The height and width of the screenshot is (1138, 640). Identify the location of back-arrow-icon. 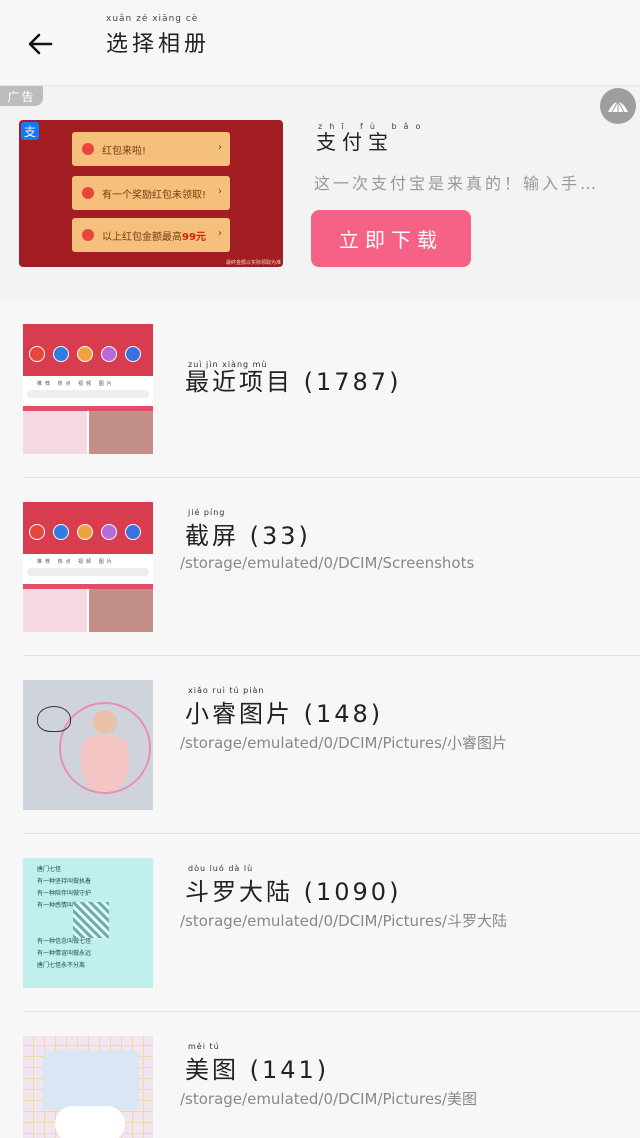
(40, 44).